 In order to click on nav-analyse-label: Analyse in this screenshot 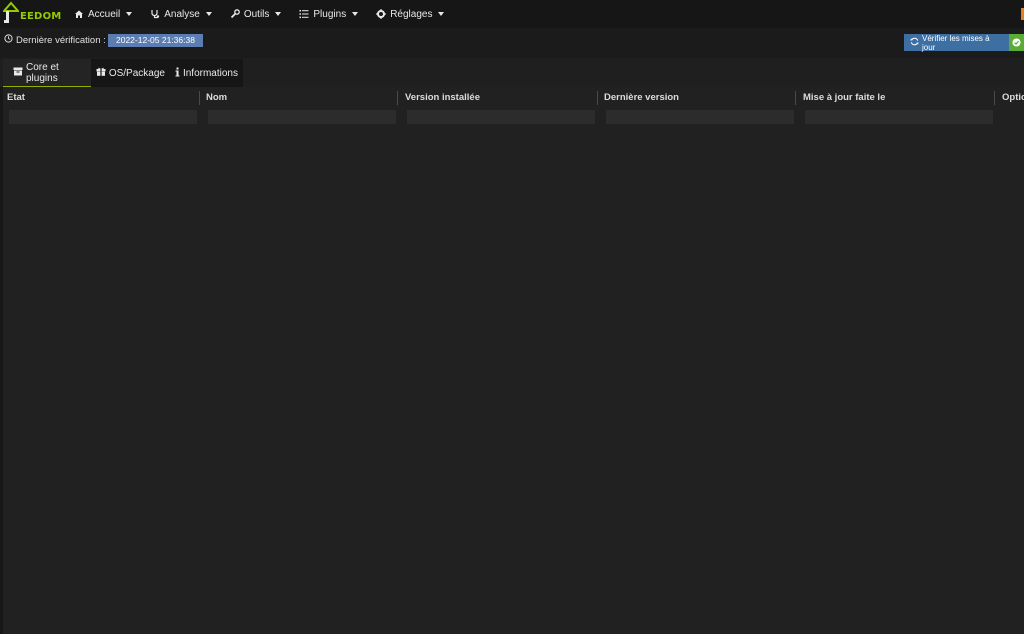, I will do `click(182, 14)`.